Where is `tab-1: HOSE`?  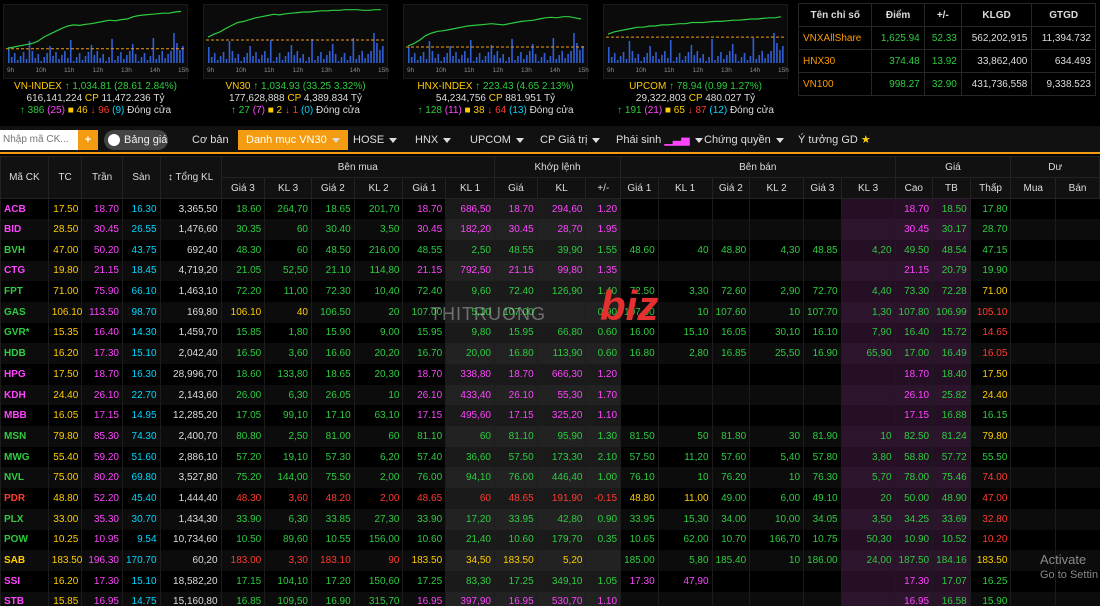
tab-1: HOSE is located at coordinates (375, 140).